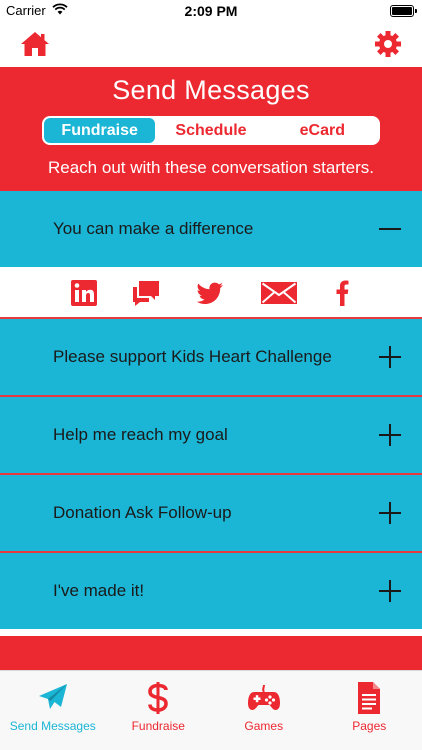 The image size is (422, 750). What do you see at coordinates (84, 293) in the screenshot?
I see `linkedin-icon` at bounding box center [84, 293].